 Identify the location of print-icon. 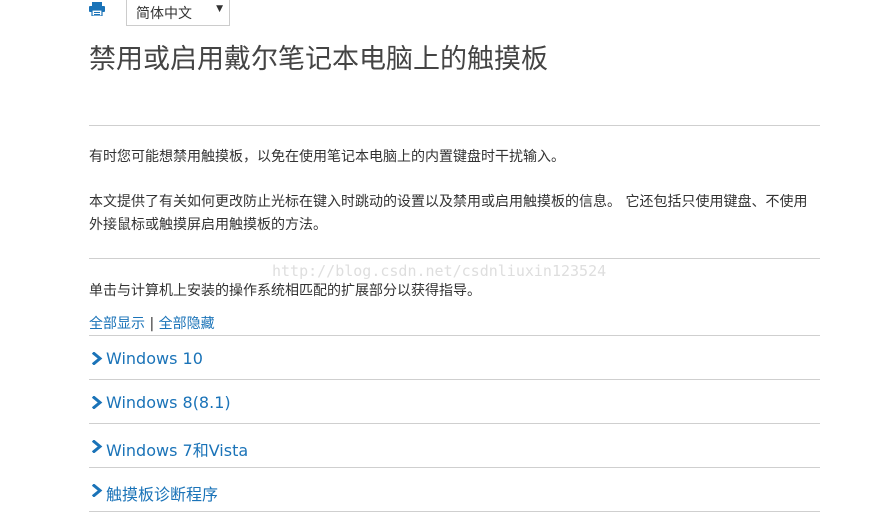
(97, 9).